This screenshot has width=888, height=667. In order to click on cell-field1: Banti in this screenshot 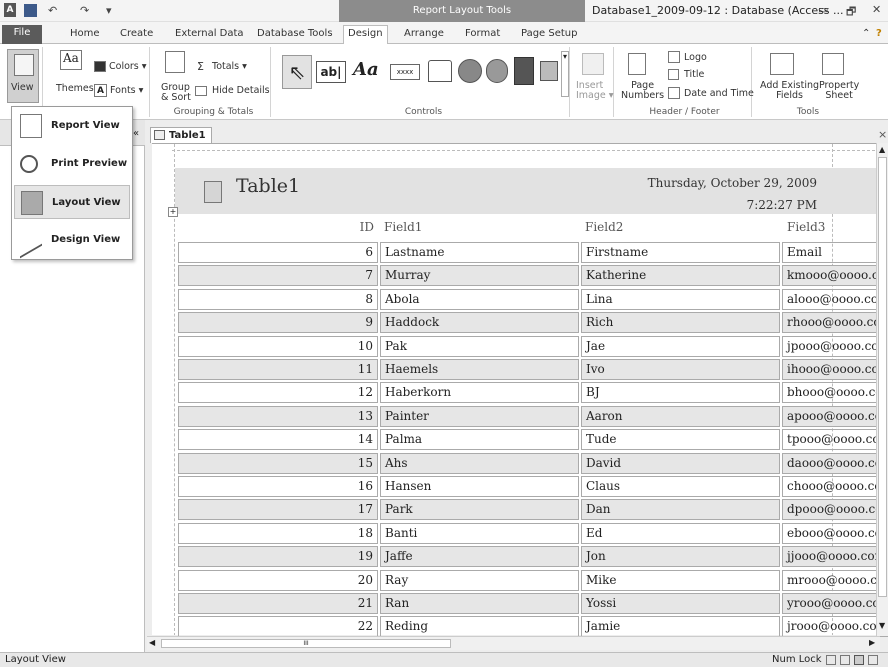, I will do `click(479, 533)`.